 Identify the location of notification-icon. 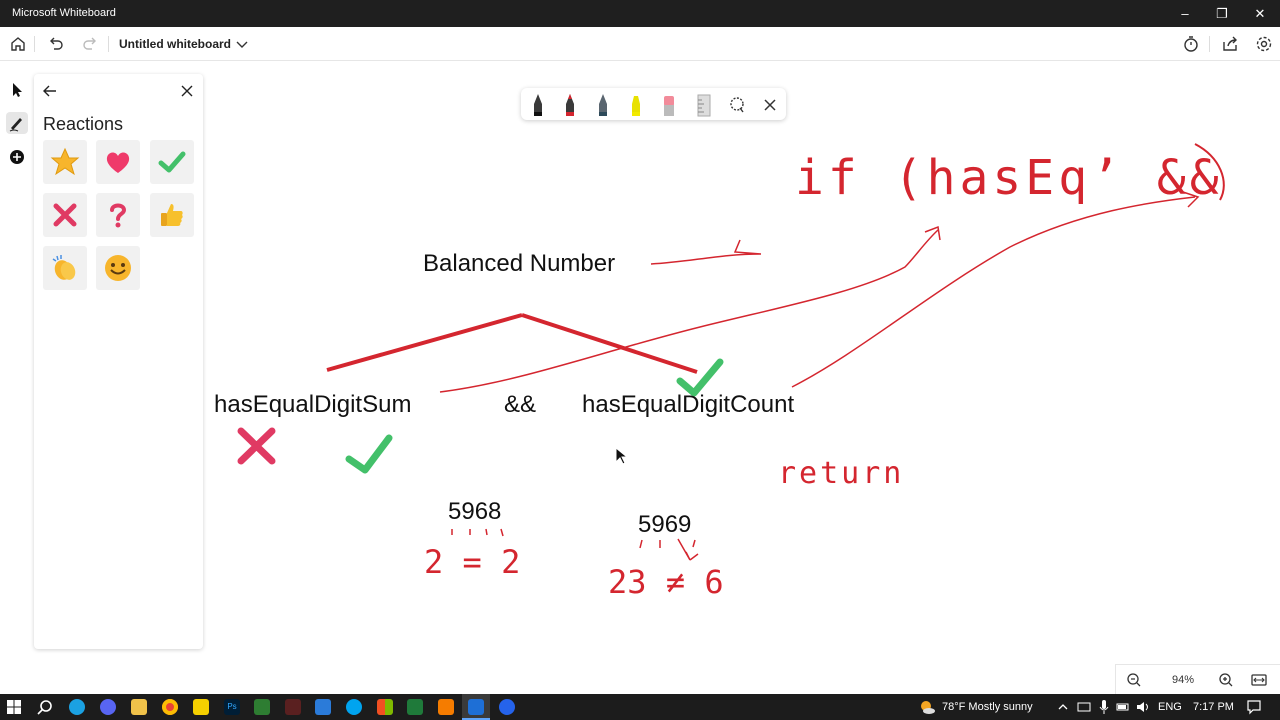
(1254, 707).